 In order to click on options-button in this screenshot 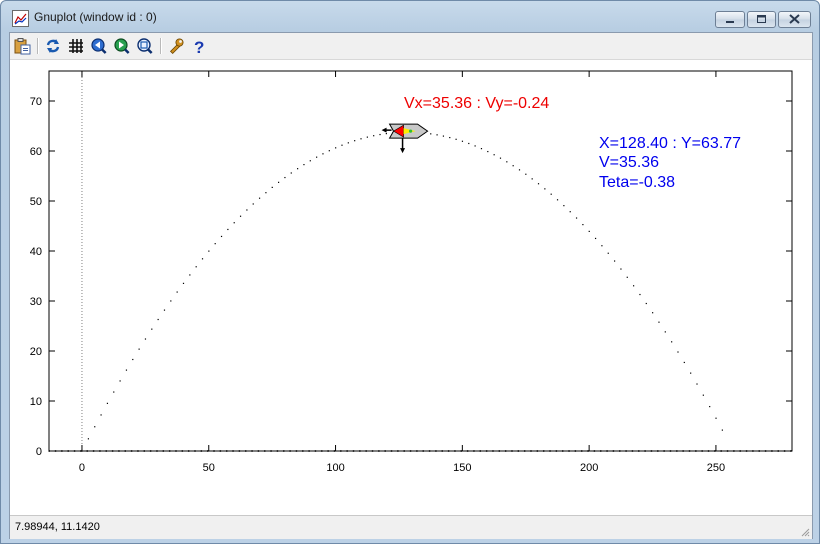, I will do `click(176, 46)`.